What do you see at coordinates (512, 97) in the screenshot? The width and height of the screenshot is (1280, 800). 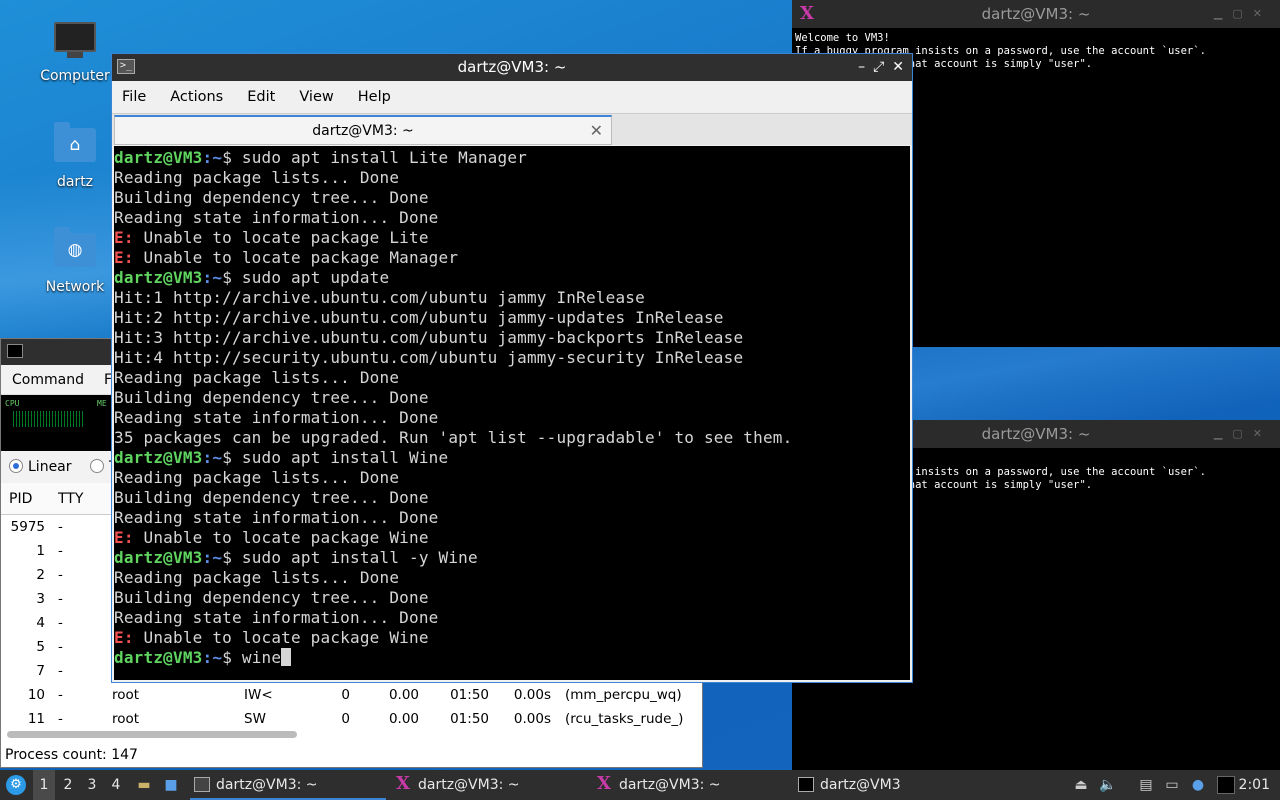 I see `terminal-menubar: File Actions Edit View Help` at bounding box center [512, 97].